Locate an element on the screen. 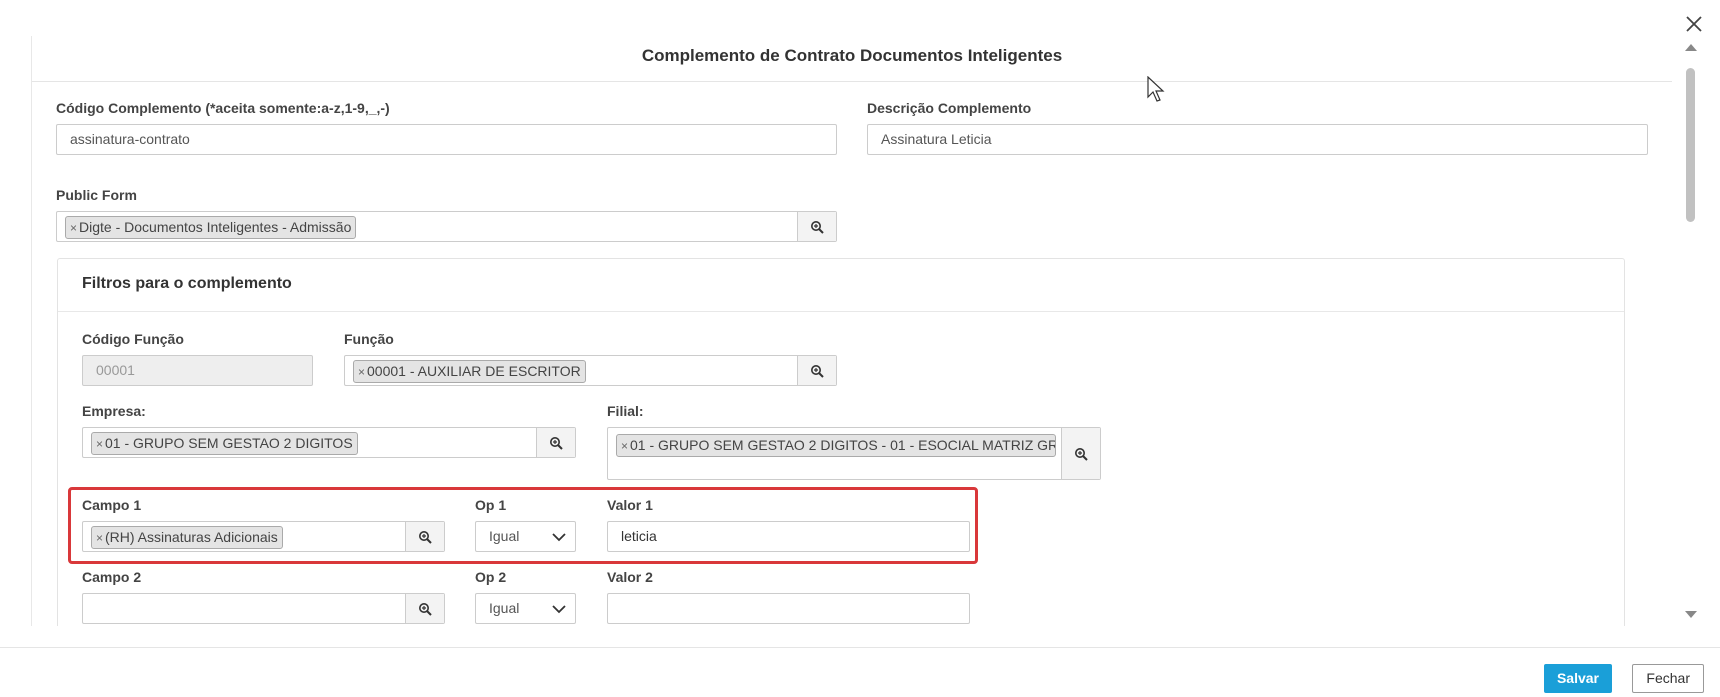  campo2-select is located at coordinates (263, 608).